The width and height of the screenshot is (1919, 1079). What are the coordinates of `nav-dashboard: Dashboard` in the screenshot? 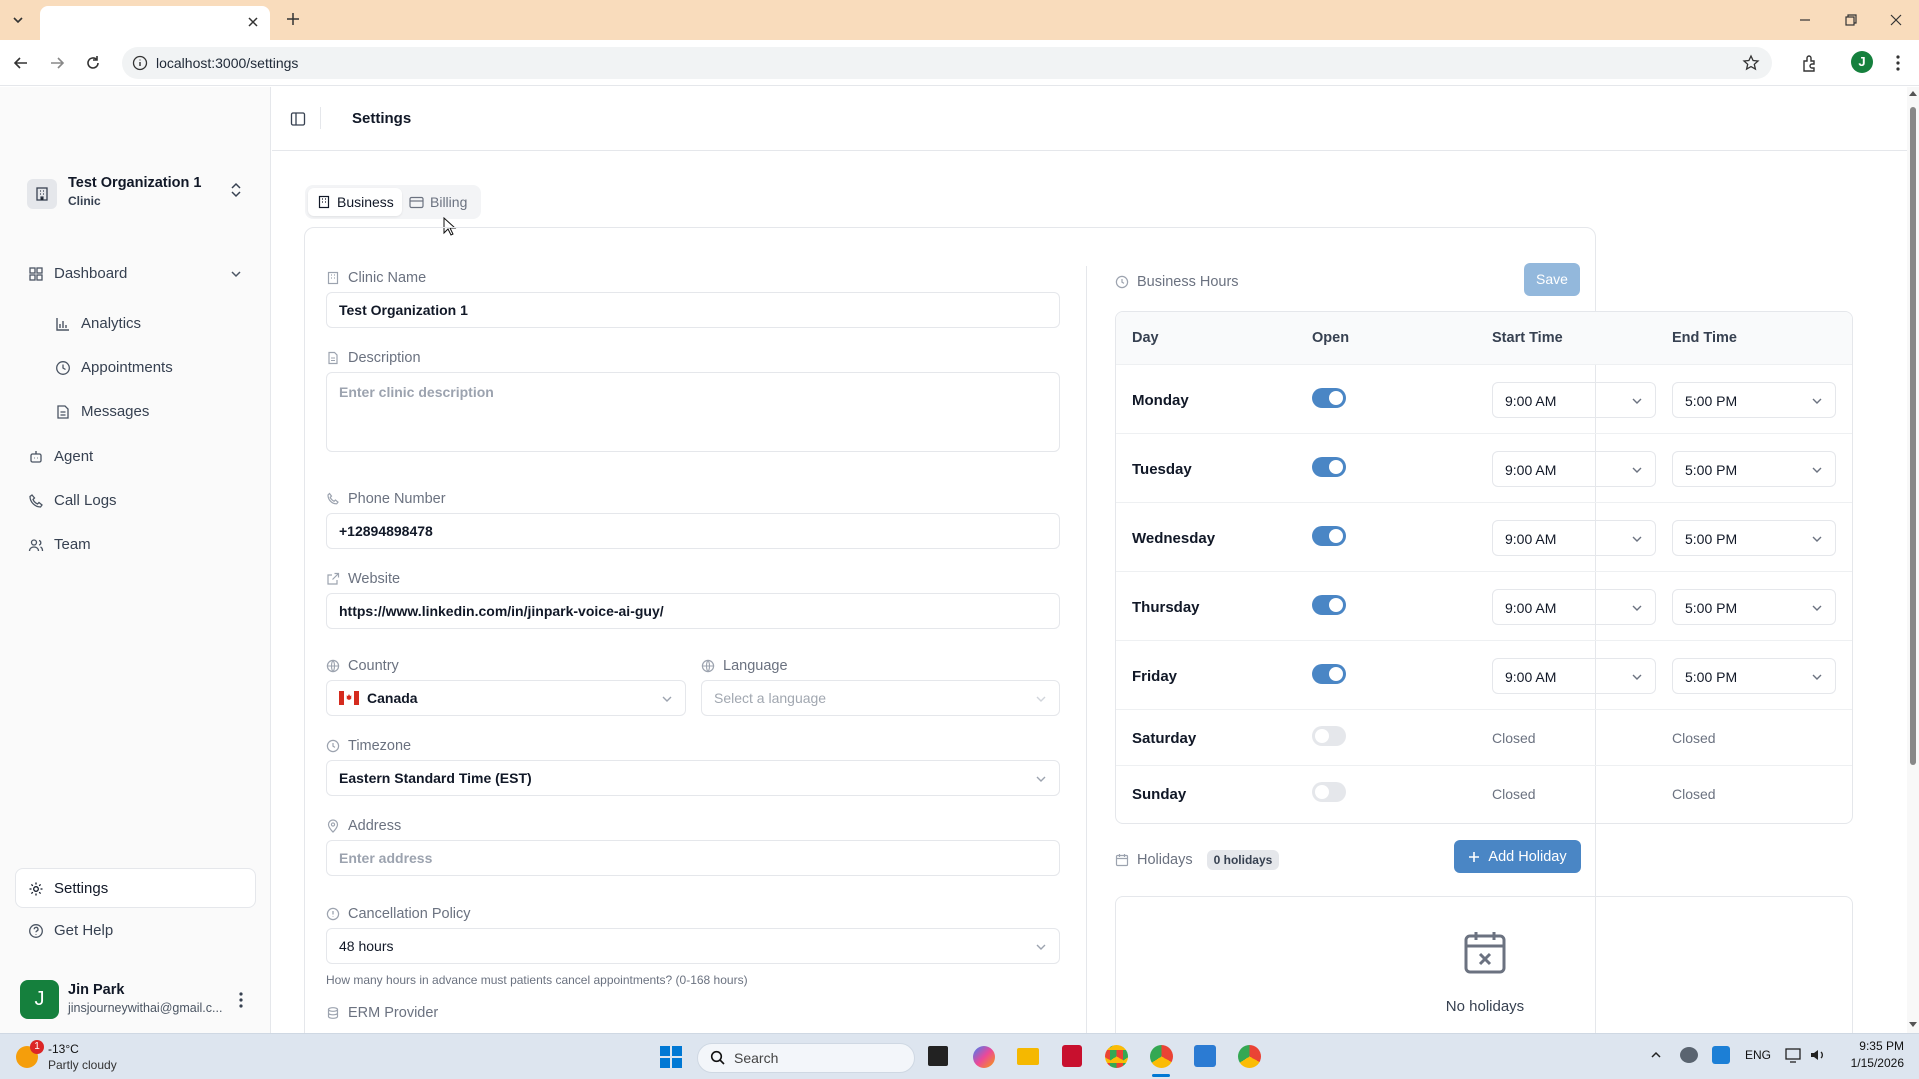 It's located at (135, 273).